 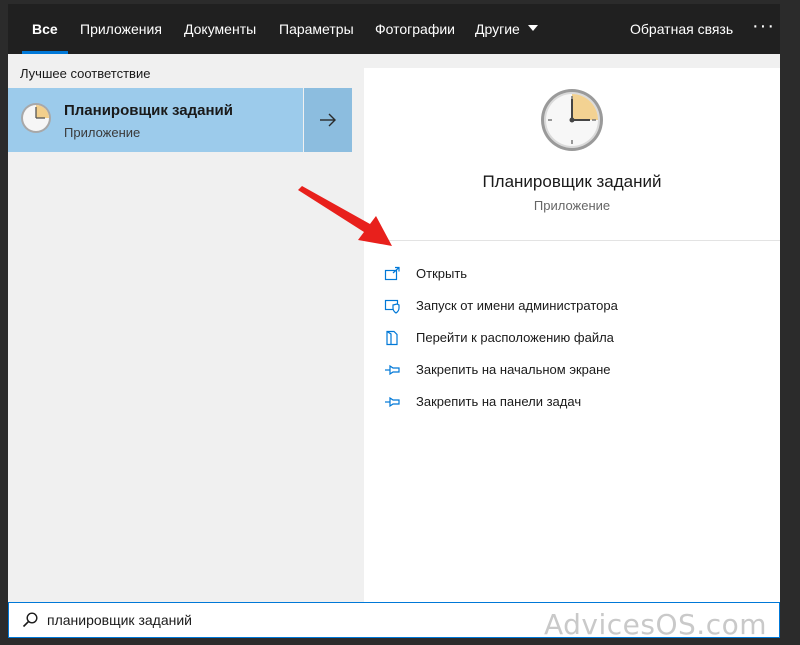 I want to click on search-input, so click(x=277, y=620).